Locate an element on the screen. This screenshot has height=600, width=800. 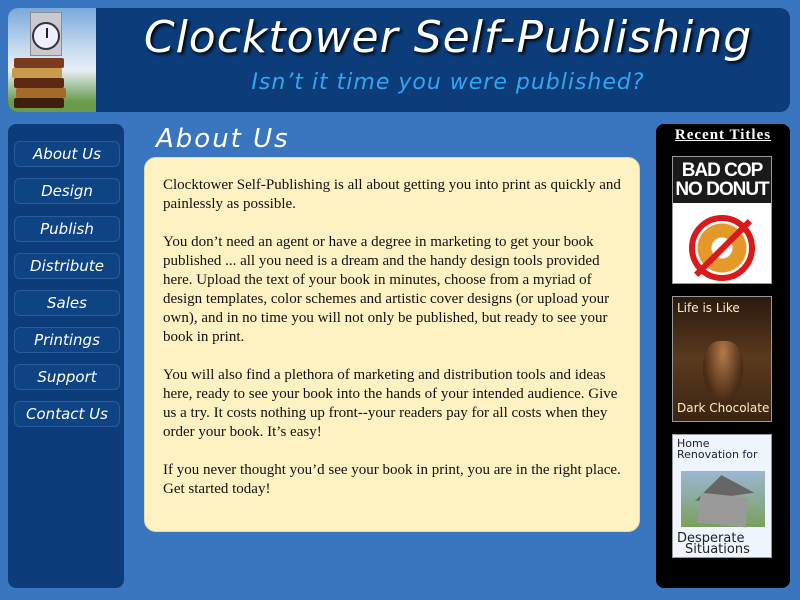
cover-title-line: BAD COP is located at coordinates (722, 170).